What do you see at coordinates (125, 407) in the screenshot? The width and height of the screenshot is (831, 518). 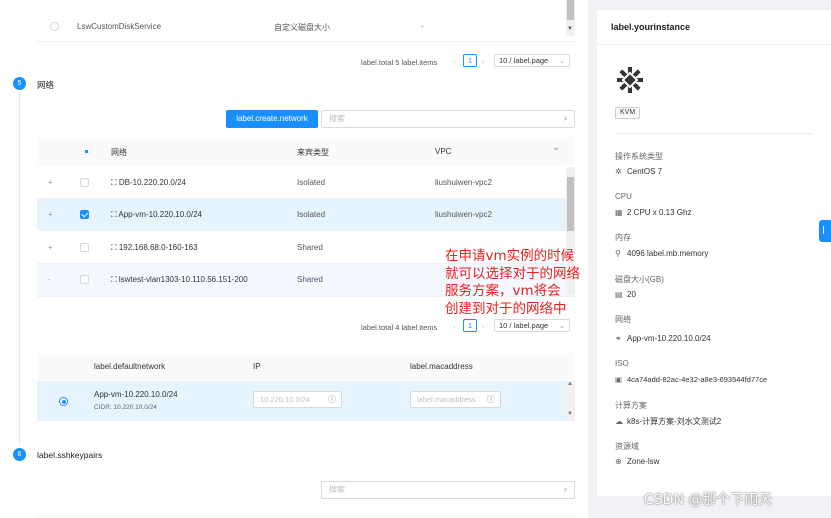 I see `default-network-cidr: CIDR: 10.220.10.0/24` at bounding box center [125, 407].